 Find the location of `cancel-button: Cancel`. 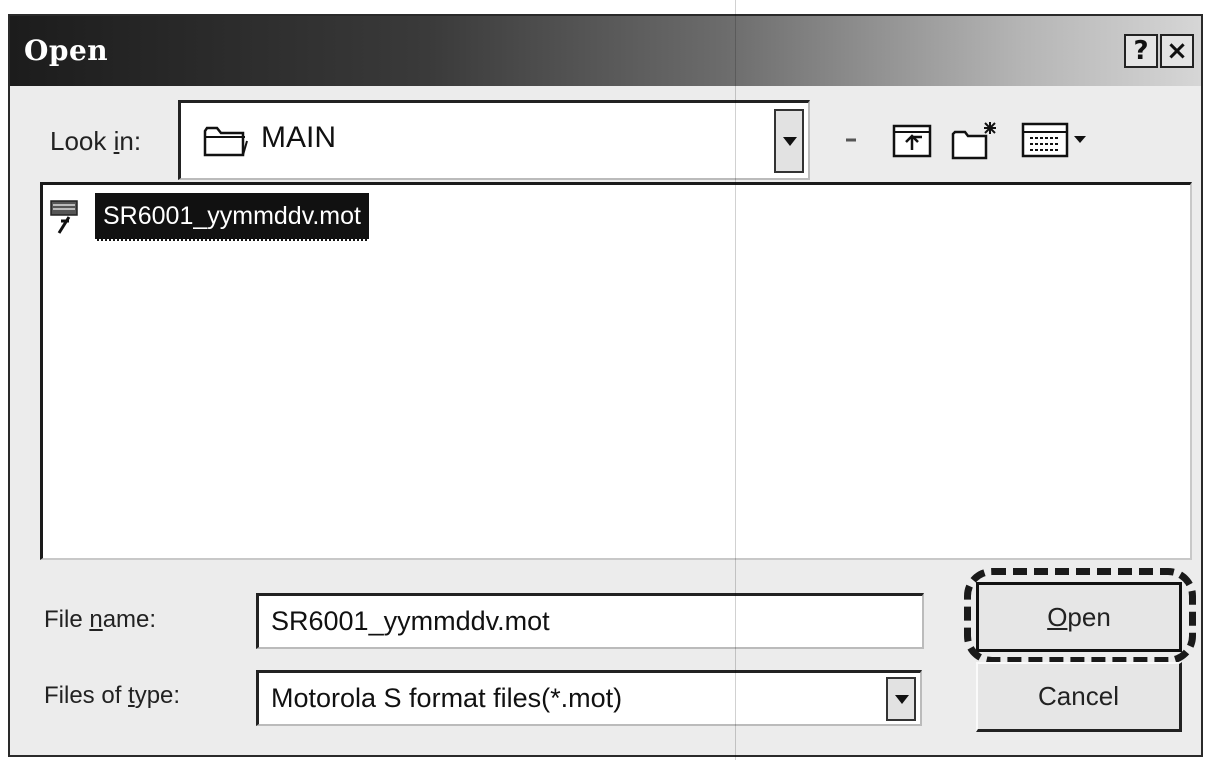

cancel-button: Cancel is located at coordinates (1079, 697).